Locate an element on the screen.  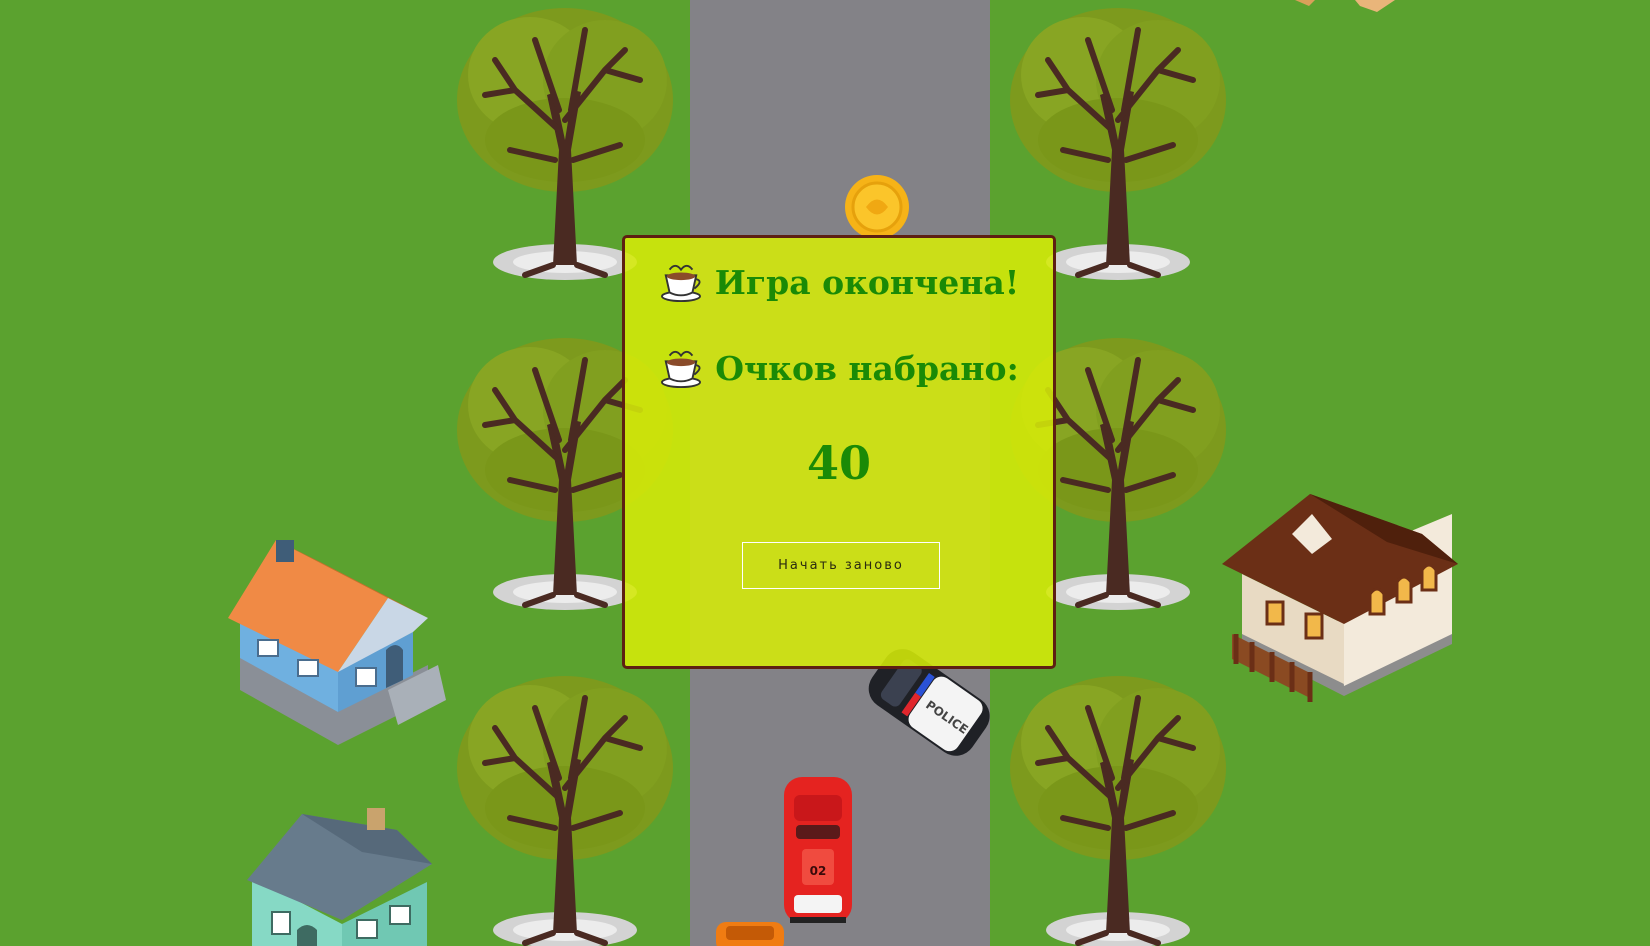
score-label: Очков набрано: is located at coordinates (867, 368).